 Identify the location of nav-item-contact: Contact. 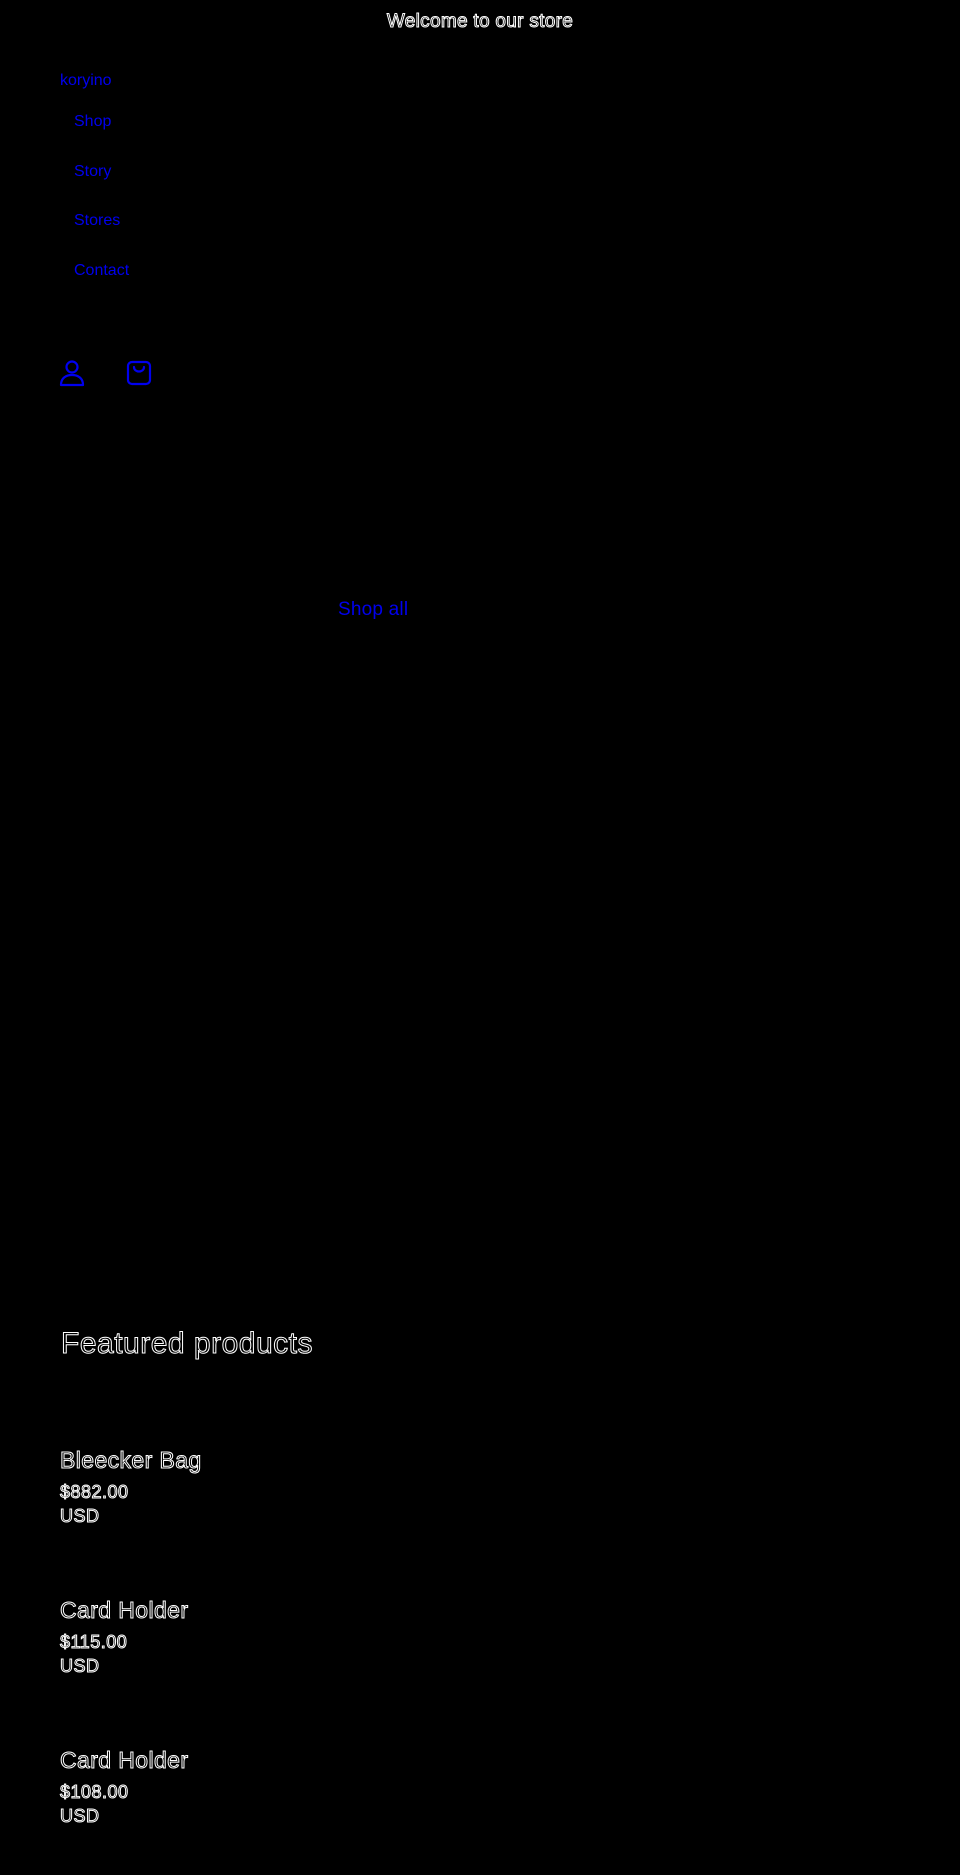
(101, 284).